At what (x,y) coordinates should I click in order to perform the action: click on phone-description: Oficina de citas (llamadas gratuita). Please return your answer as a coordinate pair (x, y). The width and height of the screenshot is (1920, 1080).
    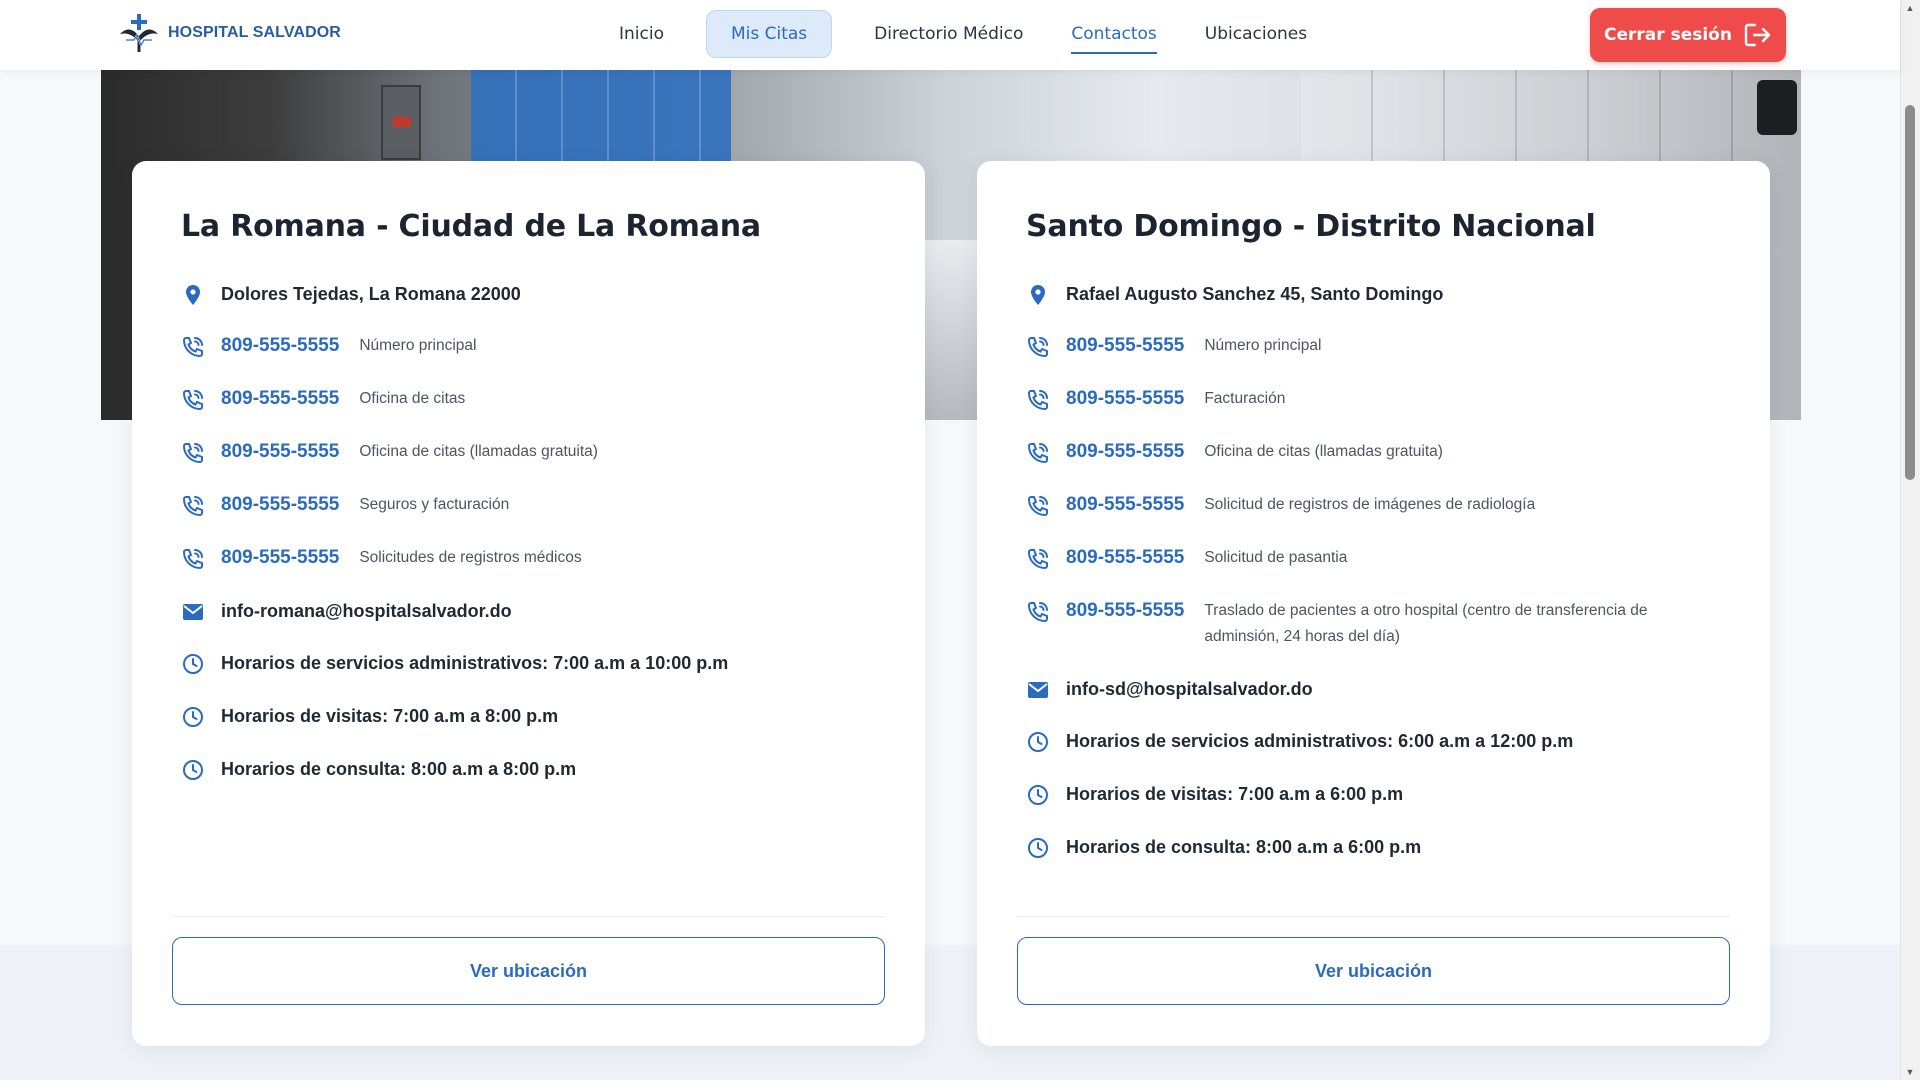
    Looking at the image, I should click on (478, 451).